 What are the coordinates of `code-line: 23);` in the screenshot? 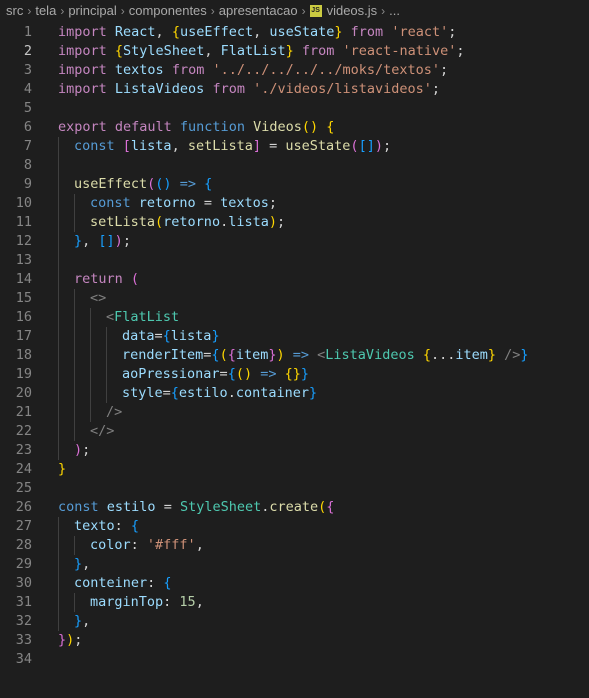 It's located at (294, 450).